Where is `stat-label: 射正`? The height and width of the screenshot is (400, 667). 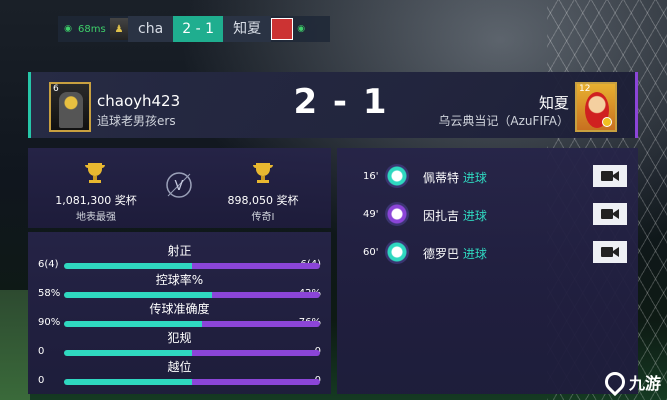
stat-label: 射正 is located at coordinates (179, 251).